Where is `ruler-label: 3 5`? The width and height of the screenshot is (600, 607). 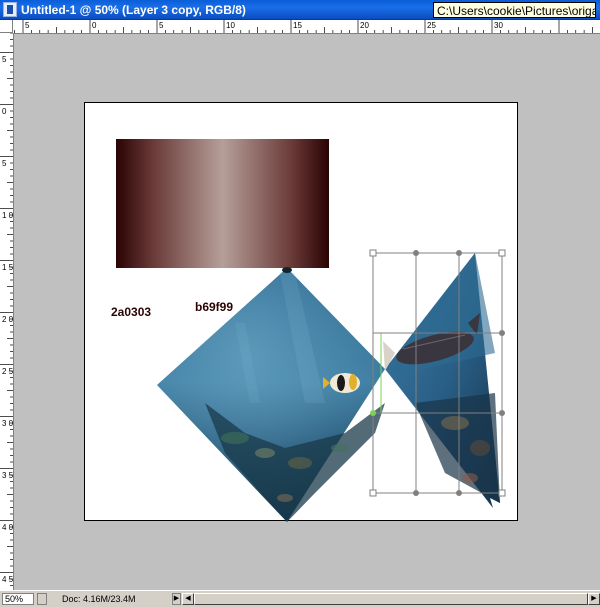 ruler-label: 3 5 is located at coordinates (7, 475).